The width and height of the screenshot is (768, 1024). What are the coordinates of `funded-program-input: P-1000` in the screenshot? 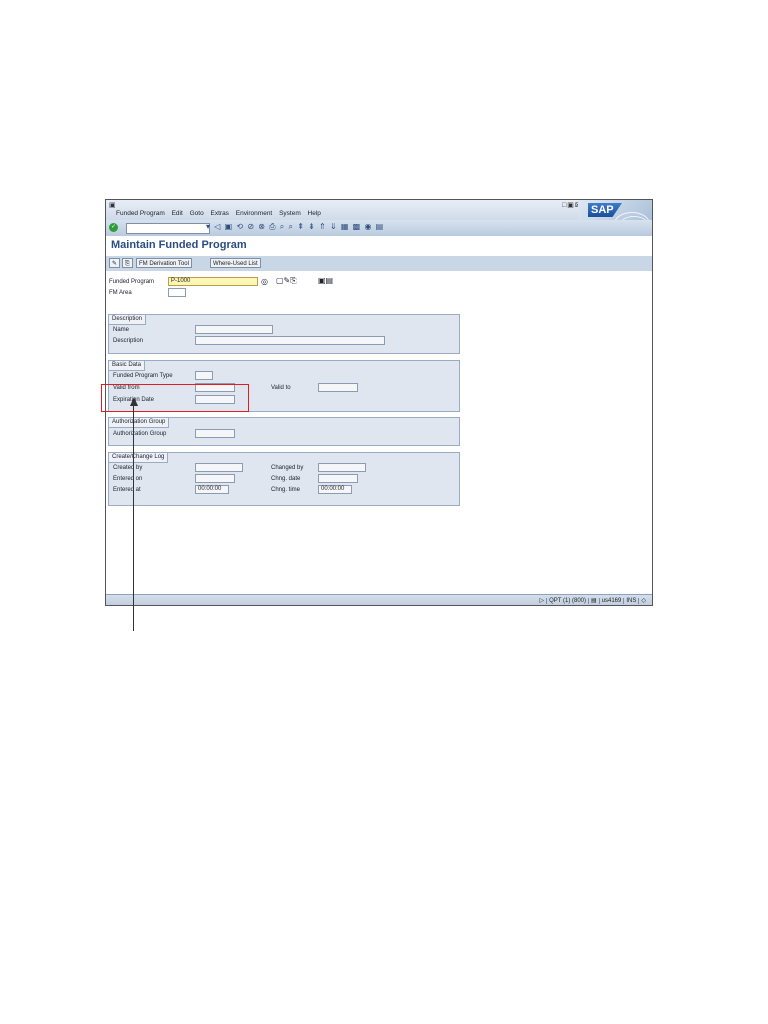 It's located at (213, 281).